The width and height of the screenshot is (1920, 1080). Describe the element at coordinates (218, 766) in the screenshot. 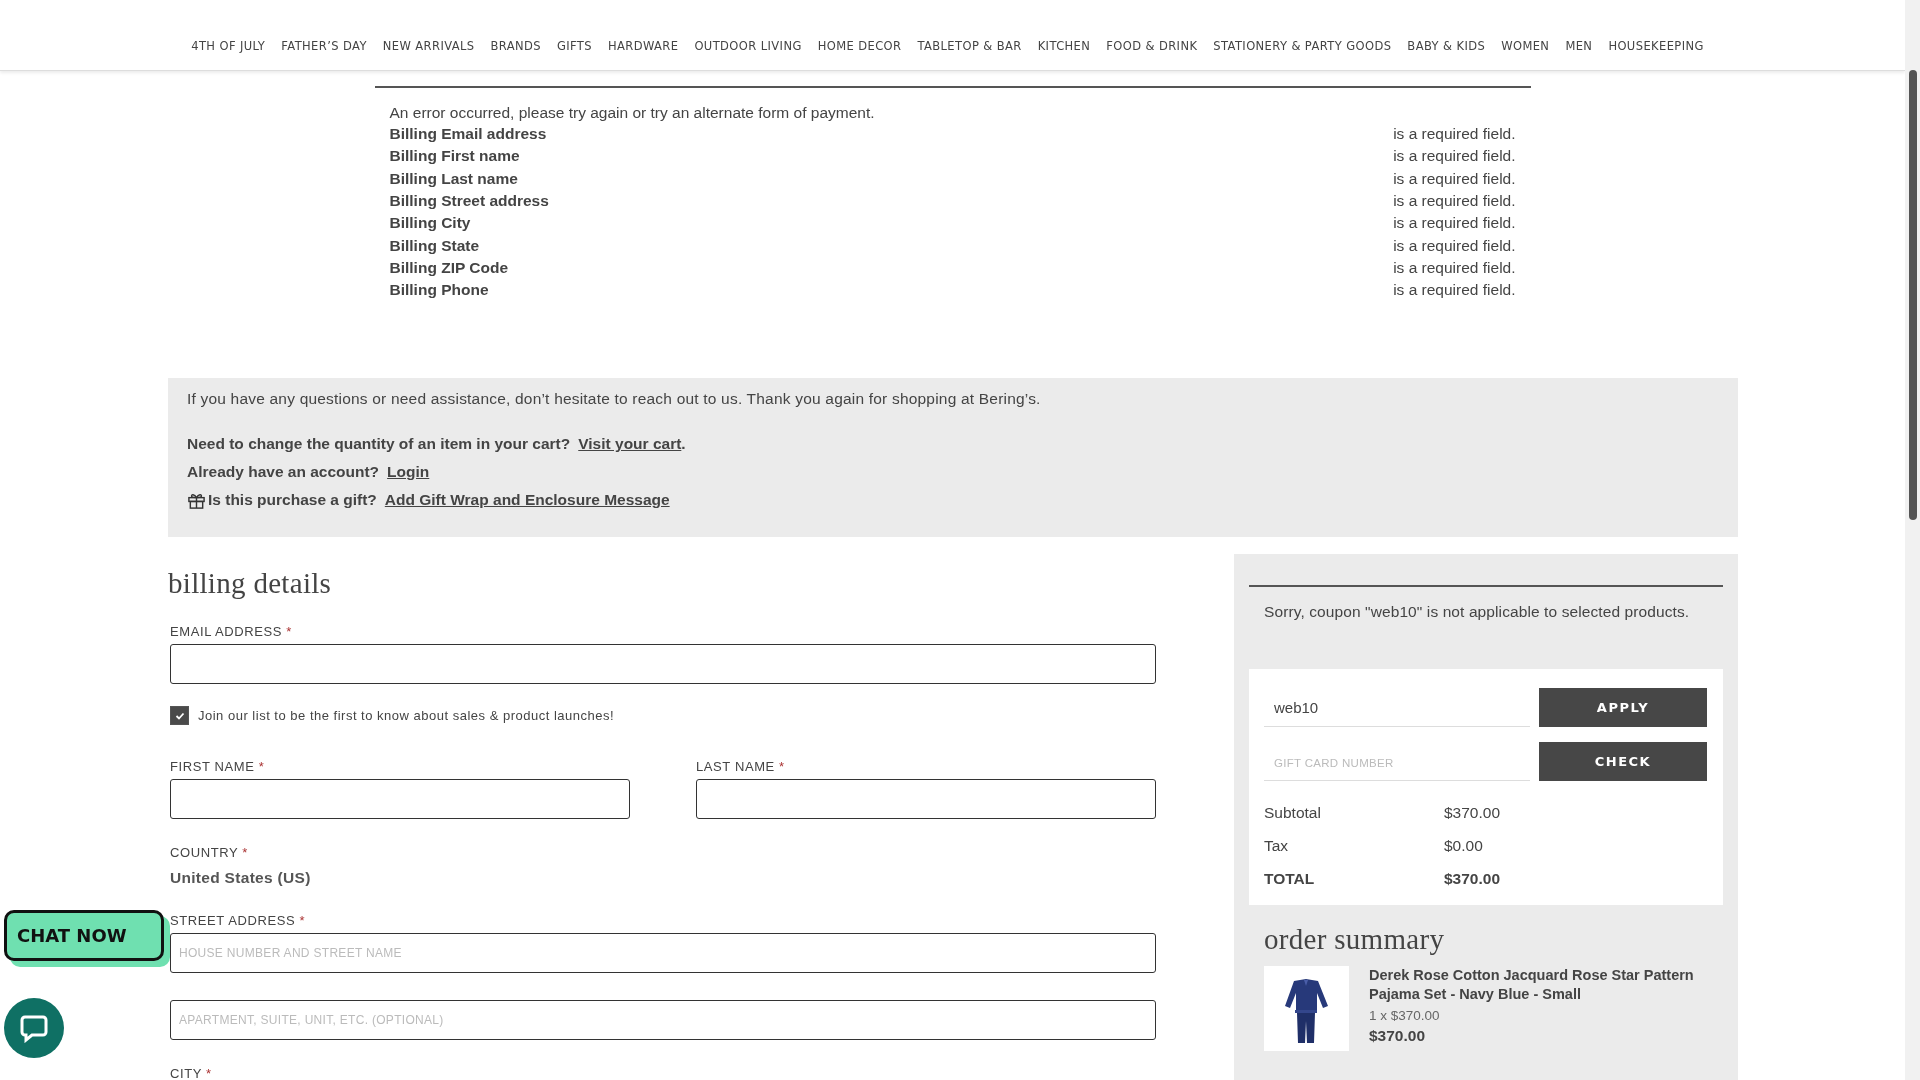

I see `field-label: FIRST NAME *` at that location.